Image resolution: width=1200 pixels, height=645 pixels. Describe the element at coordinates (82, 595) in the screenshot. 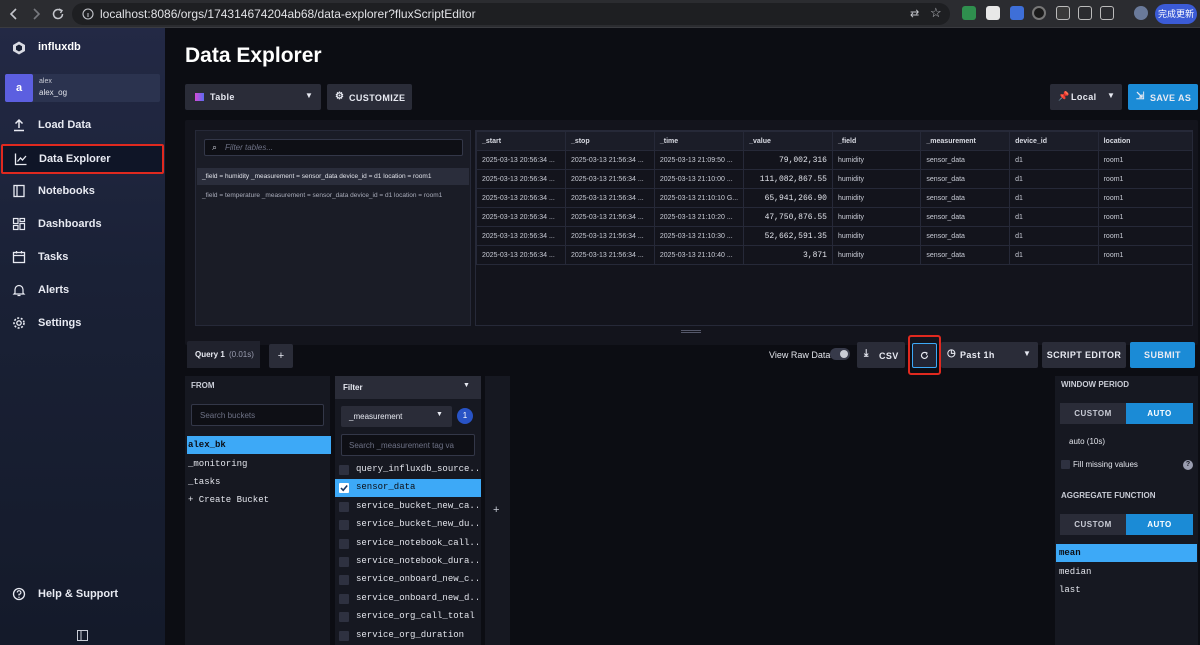

I see `nav-help-support: Help & Support` at that location.